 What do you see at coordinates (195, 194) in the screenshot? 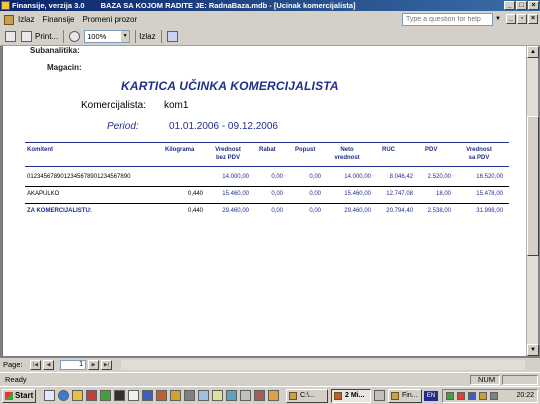
I see `cell-kilograma: 0,440` at bounding box center [195, 194].